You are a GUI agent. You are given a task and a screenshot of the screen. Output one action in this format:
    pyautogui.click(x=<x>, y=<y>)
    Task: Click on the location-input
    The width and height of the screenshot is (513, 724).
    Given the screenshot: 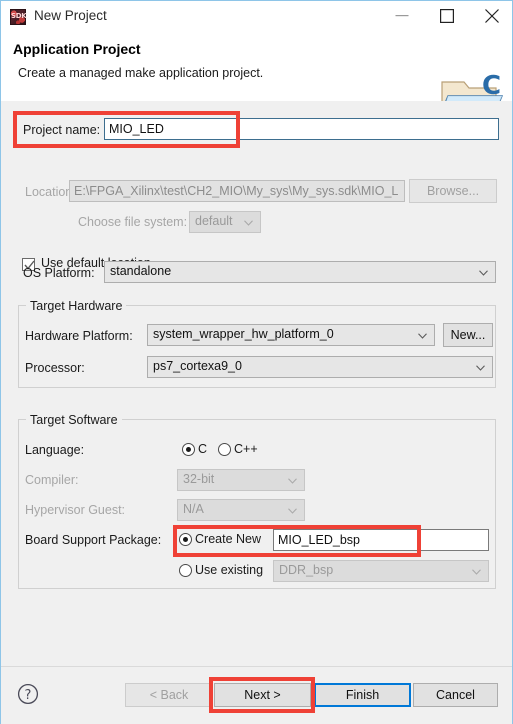 What is the action you would take?
    pyautogui.click(x=237, y=191)
    